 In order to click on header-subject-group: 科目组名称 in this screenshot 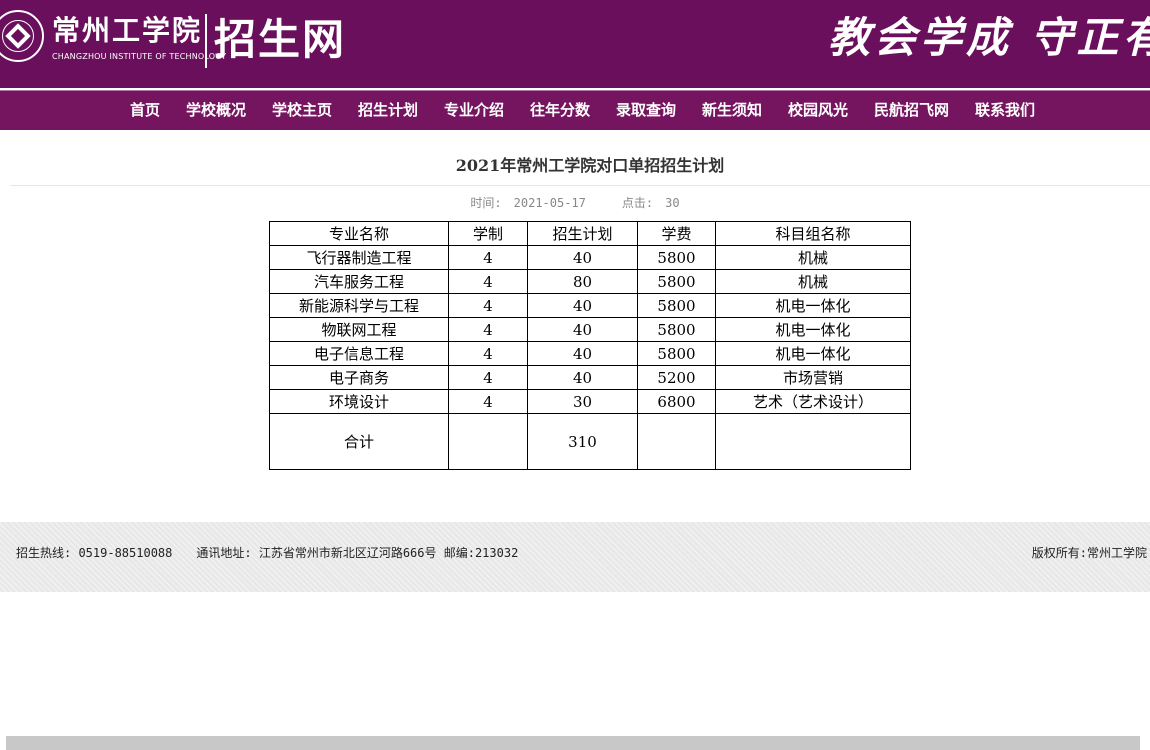, I will do `click(813, 233)`.